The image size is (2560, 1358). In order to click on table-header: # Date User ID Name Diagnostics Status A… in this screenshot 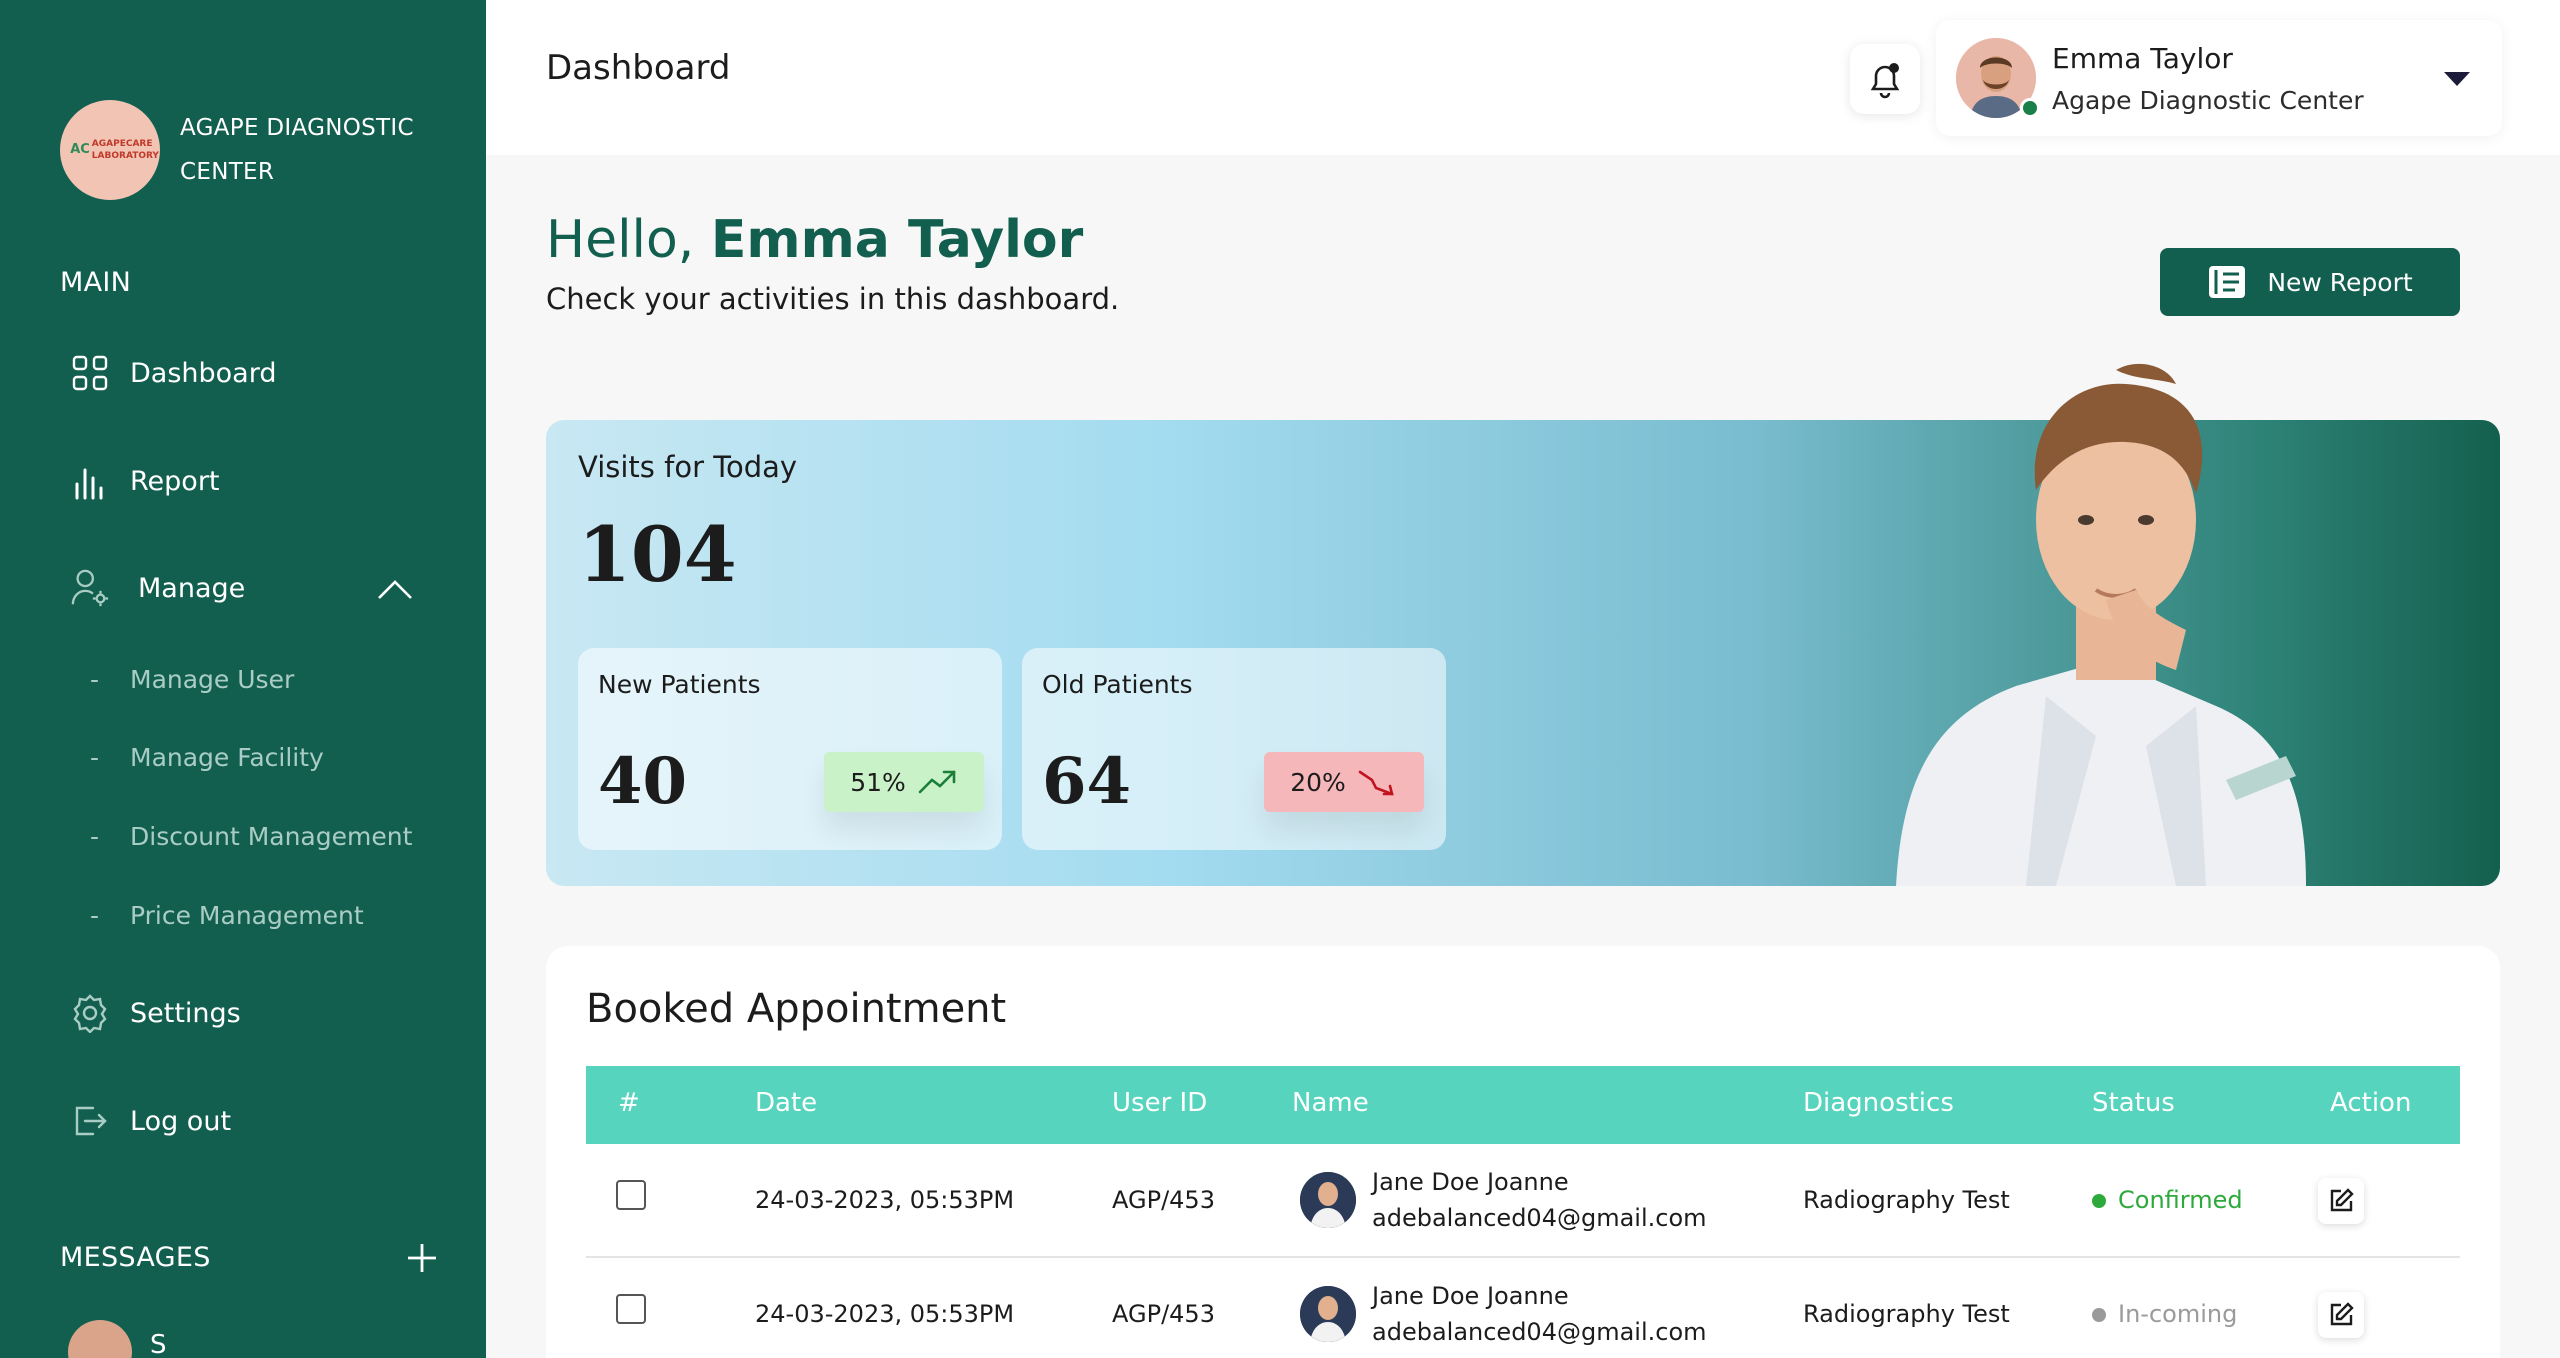, I will do `click(1523, 1105)`.